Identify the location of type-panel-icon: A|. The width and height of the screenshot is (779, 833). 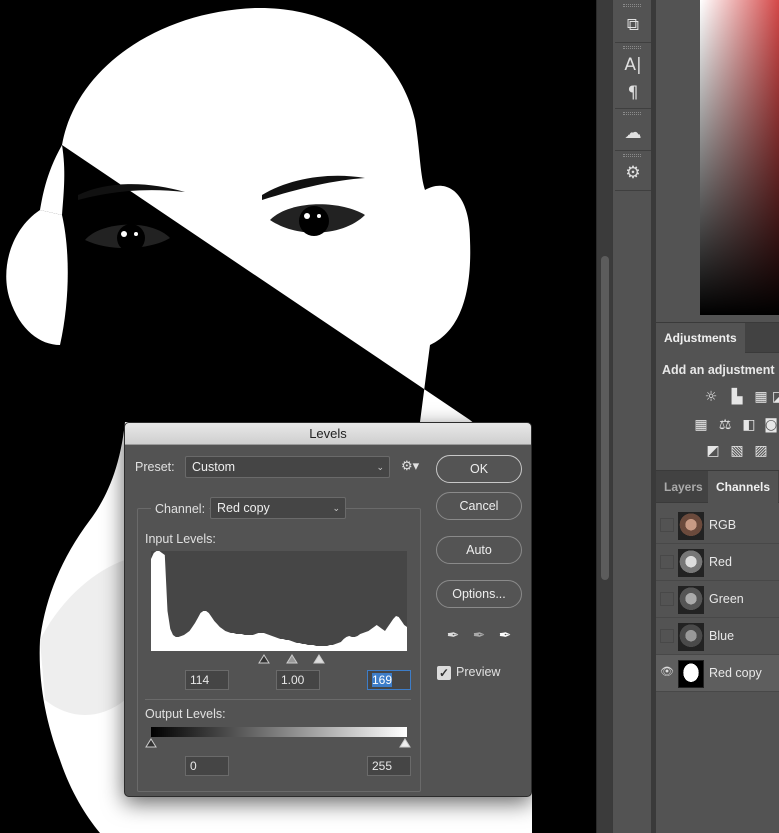
(633, 65).